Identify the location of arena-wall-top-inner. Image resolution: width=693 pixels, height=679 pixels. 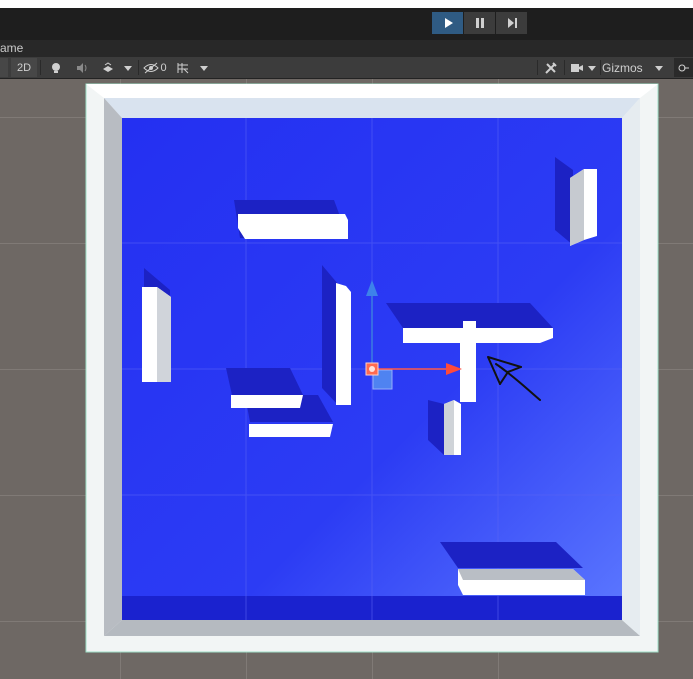
(372, 108).